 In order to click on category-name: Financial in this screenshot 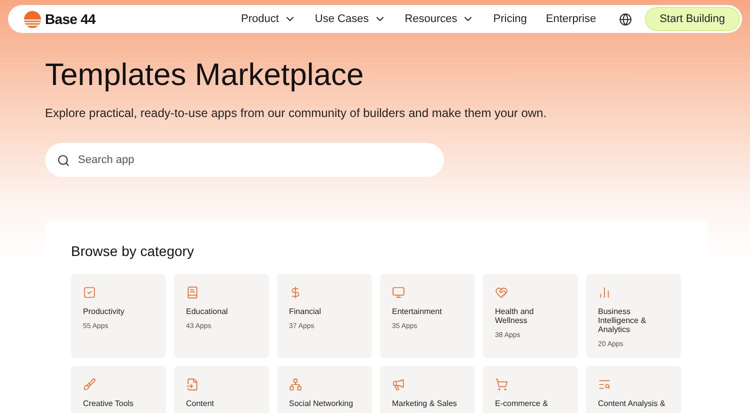, I will do `click(305, 311)`.